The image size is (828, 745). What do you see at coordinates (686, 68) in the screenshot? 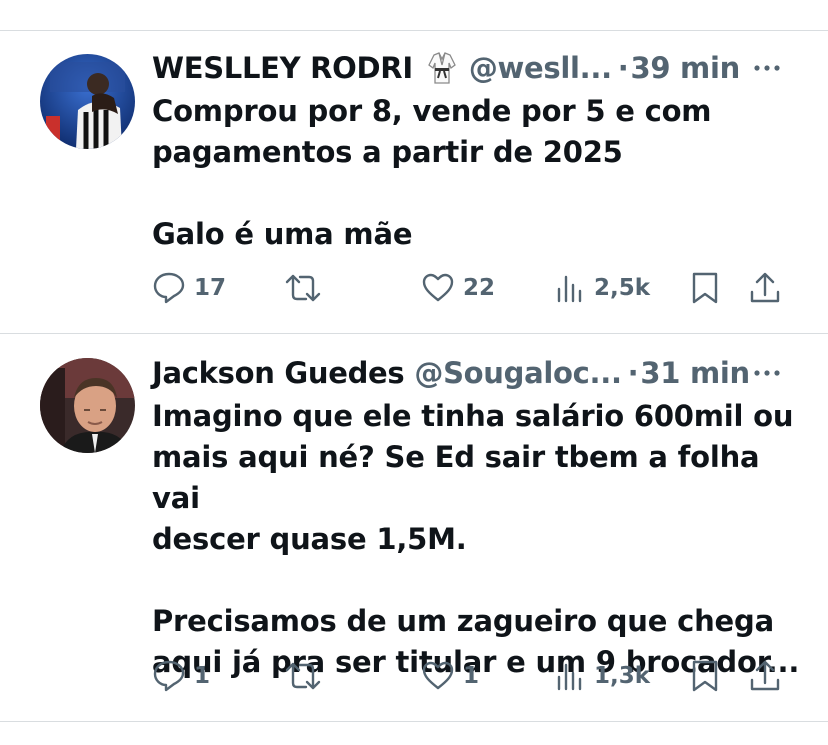
I see `timestamp: 39 min` at bounding box center [686, 68].